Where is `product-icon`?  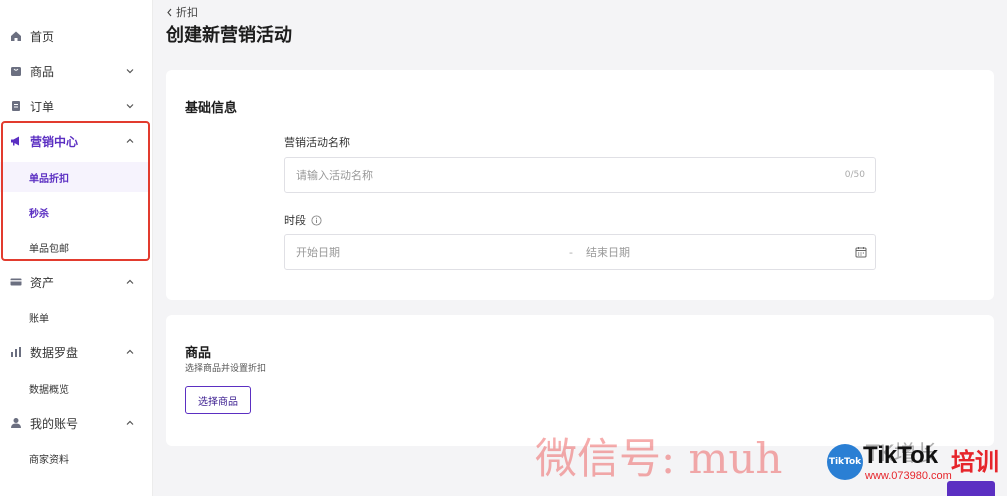
product-icon is located at coordinates (16, 71).